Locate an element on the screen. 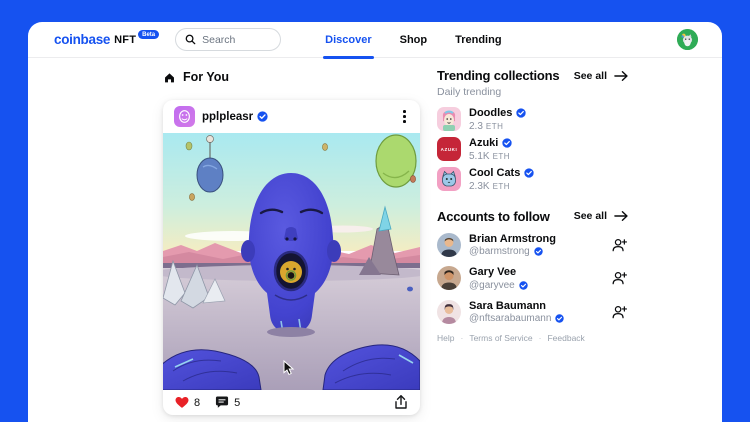  post-author-avatar is located at coordinates (184, 116).